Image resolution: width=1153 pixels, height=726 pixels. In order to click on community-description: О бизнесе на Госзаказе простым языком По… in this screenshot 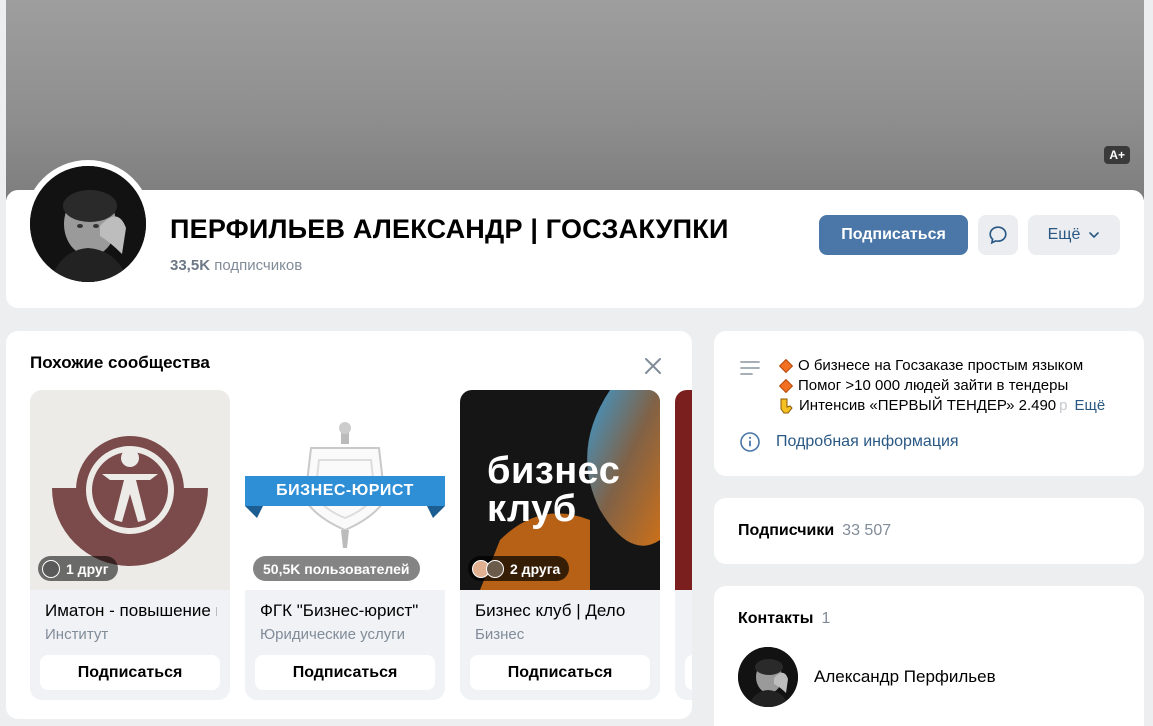, I will do `click(929, 403)`.